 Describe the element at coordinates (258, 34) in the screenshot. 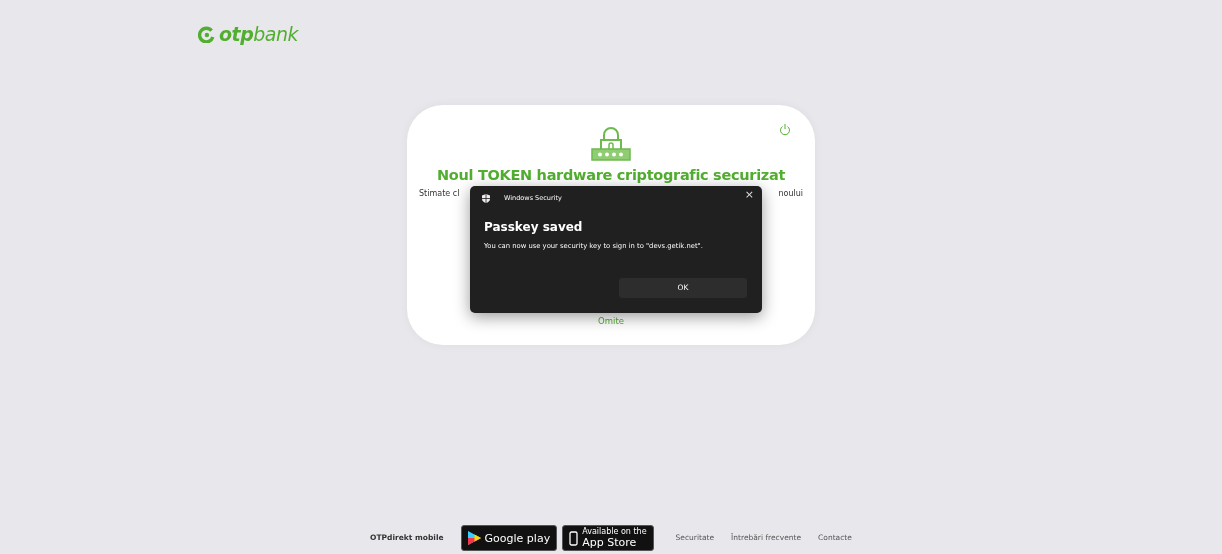

I see `logo-text: otpbank` at that location.